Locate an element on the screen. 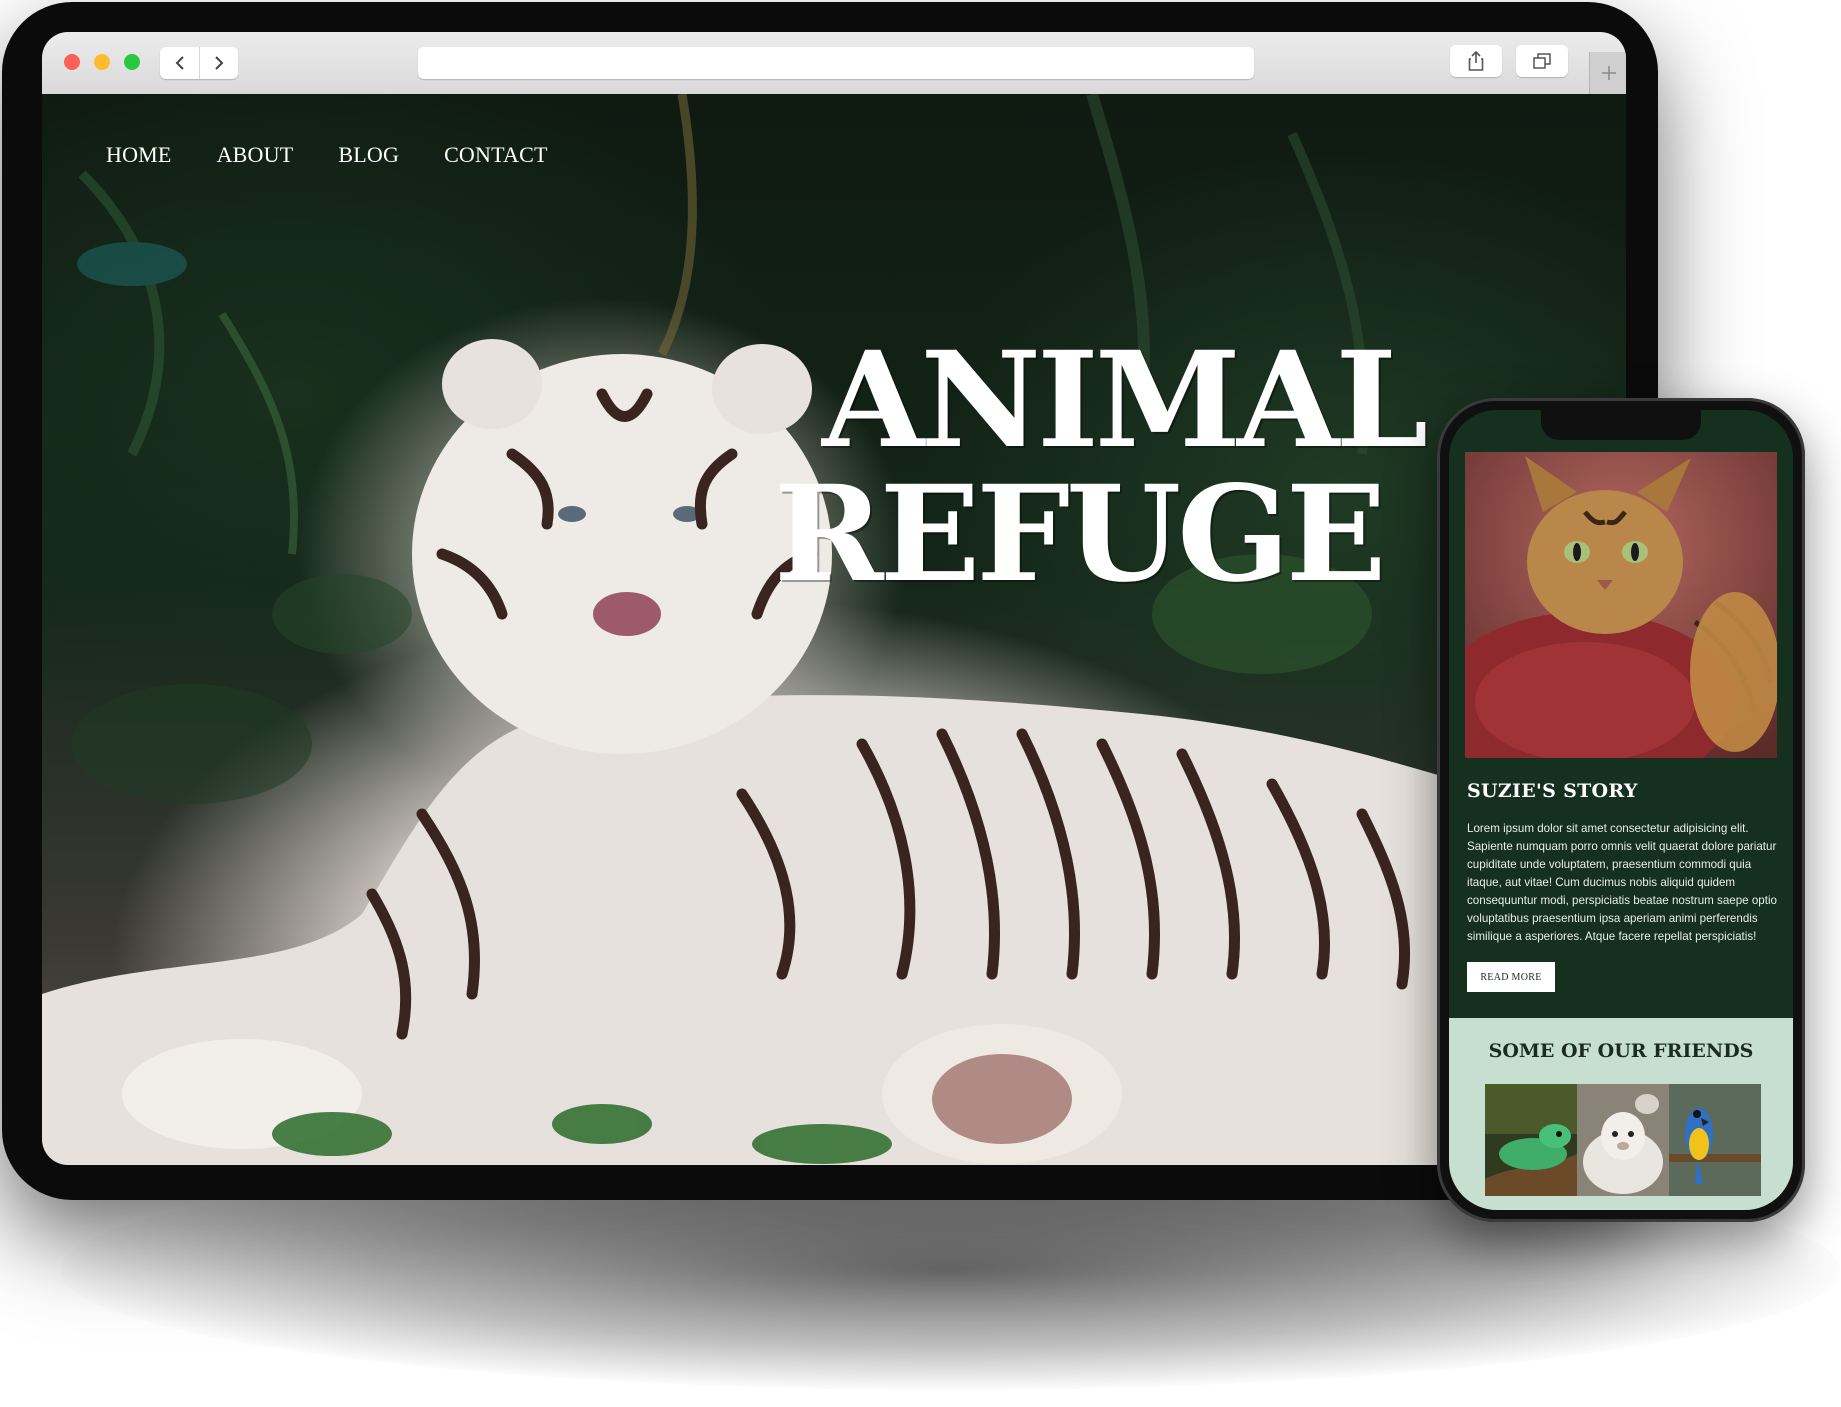 The image size is (1841, 1407). share-button is located at coordinates (1476, 61).